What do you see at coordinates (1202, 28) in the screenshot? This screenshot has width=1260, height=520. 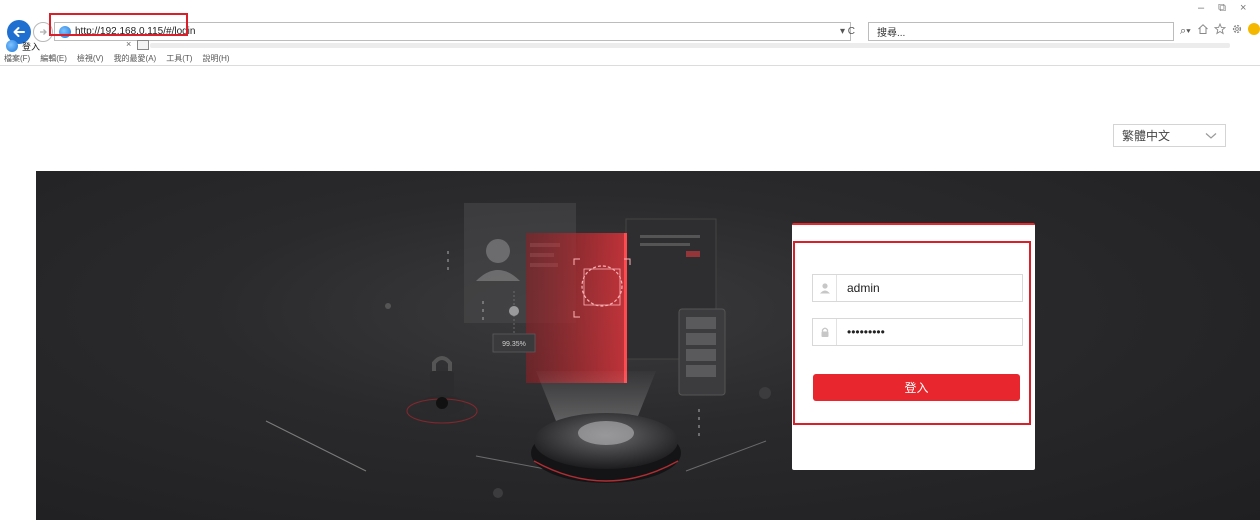 I see `home-icon` at bounding box center [1202, 28].